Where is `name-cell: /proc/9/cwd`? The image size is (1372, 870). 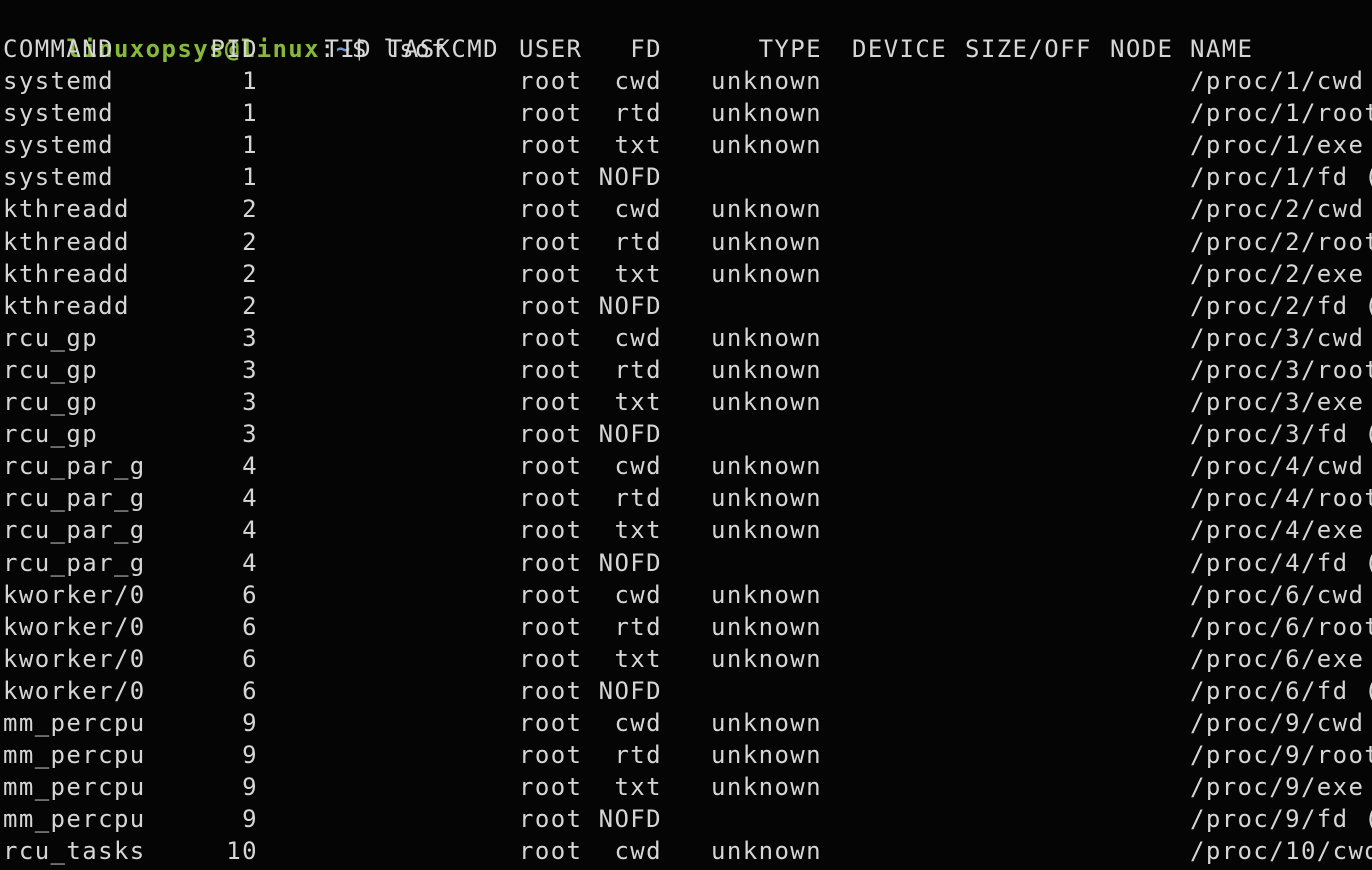 name-cell: /proc/9/cwd is located at coordinates (1277, 723).